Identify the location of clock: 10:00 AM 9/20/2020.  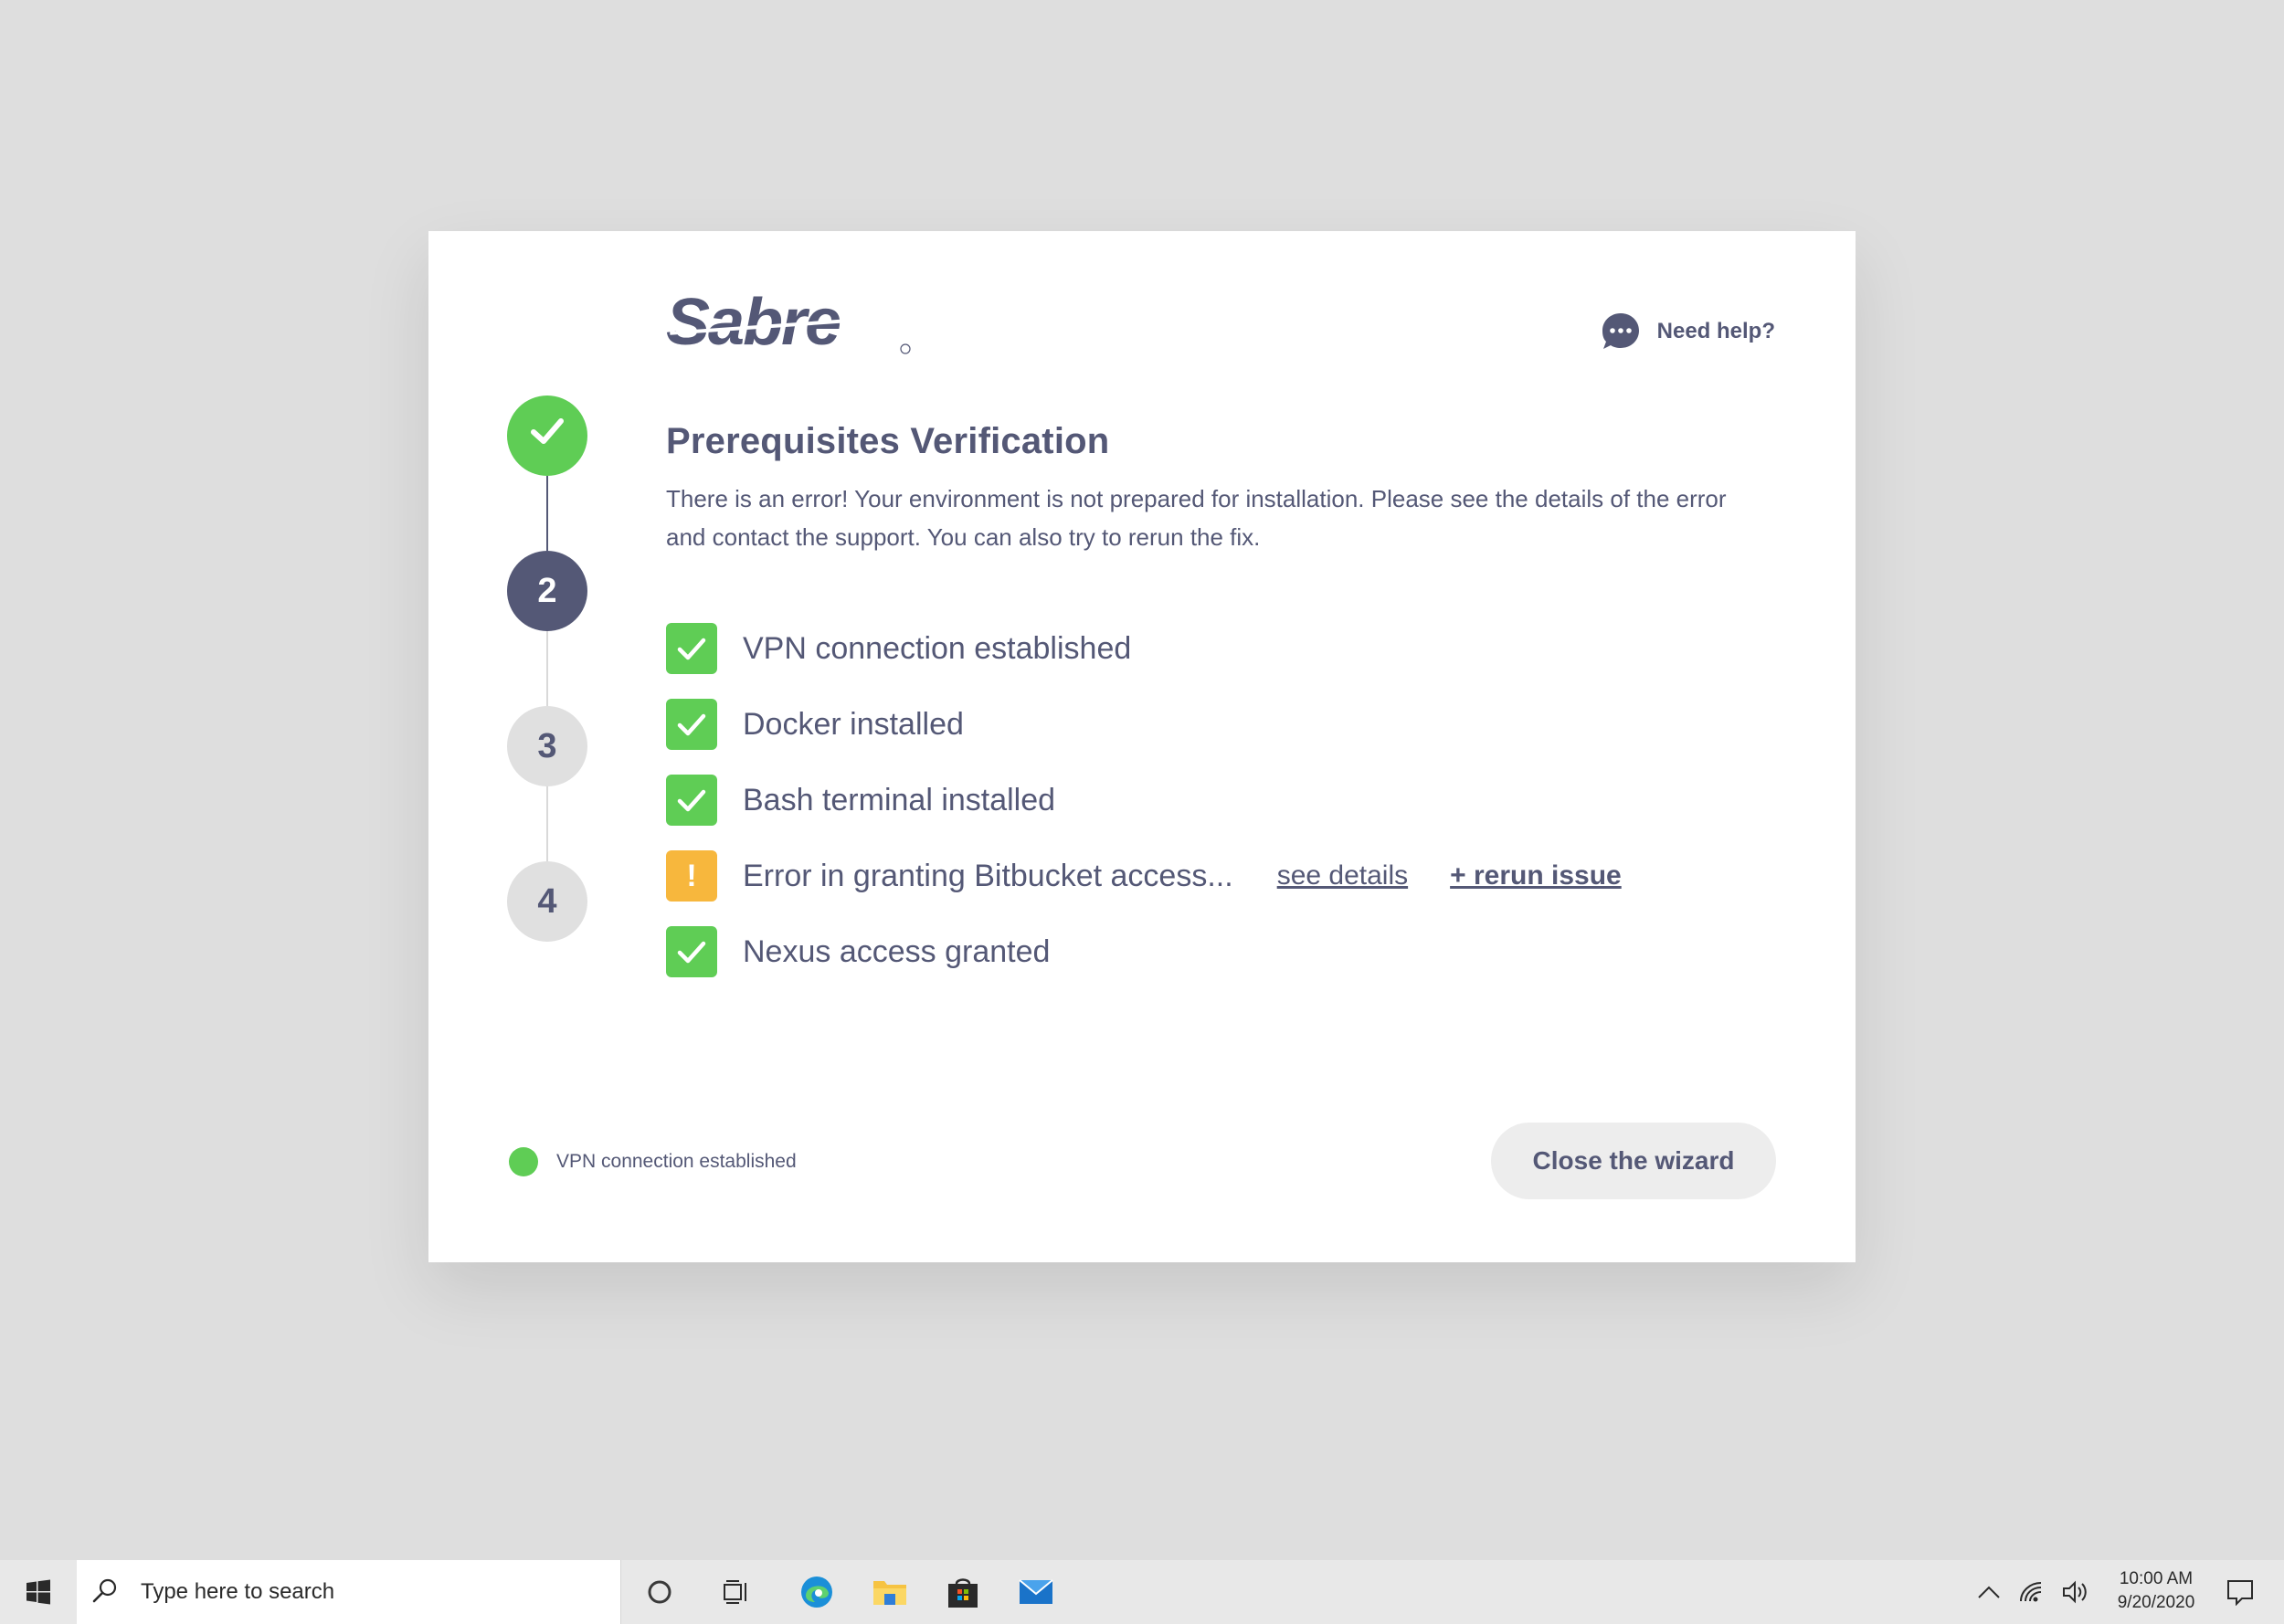
(2156, 1591).